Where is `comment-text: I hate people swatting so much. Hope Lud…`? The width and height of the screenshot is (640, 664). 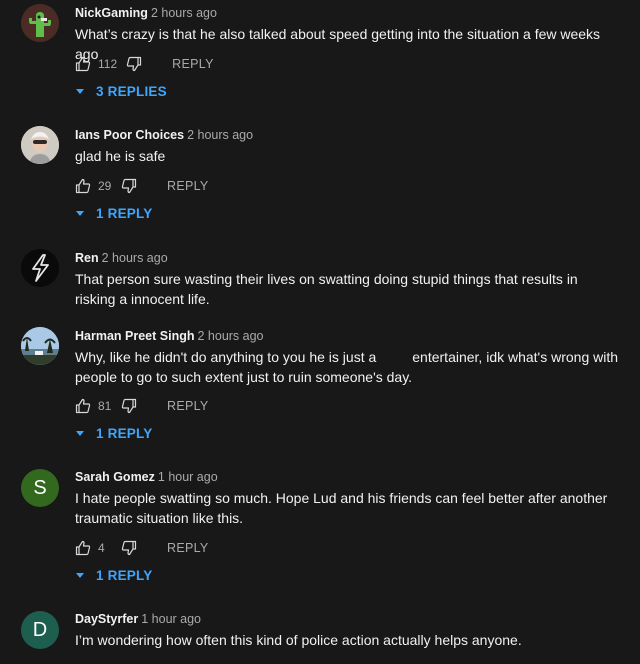
comment-text: I hate people swatting so much. Hope Lud… is located at coordinates (341, 508).